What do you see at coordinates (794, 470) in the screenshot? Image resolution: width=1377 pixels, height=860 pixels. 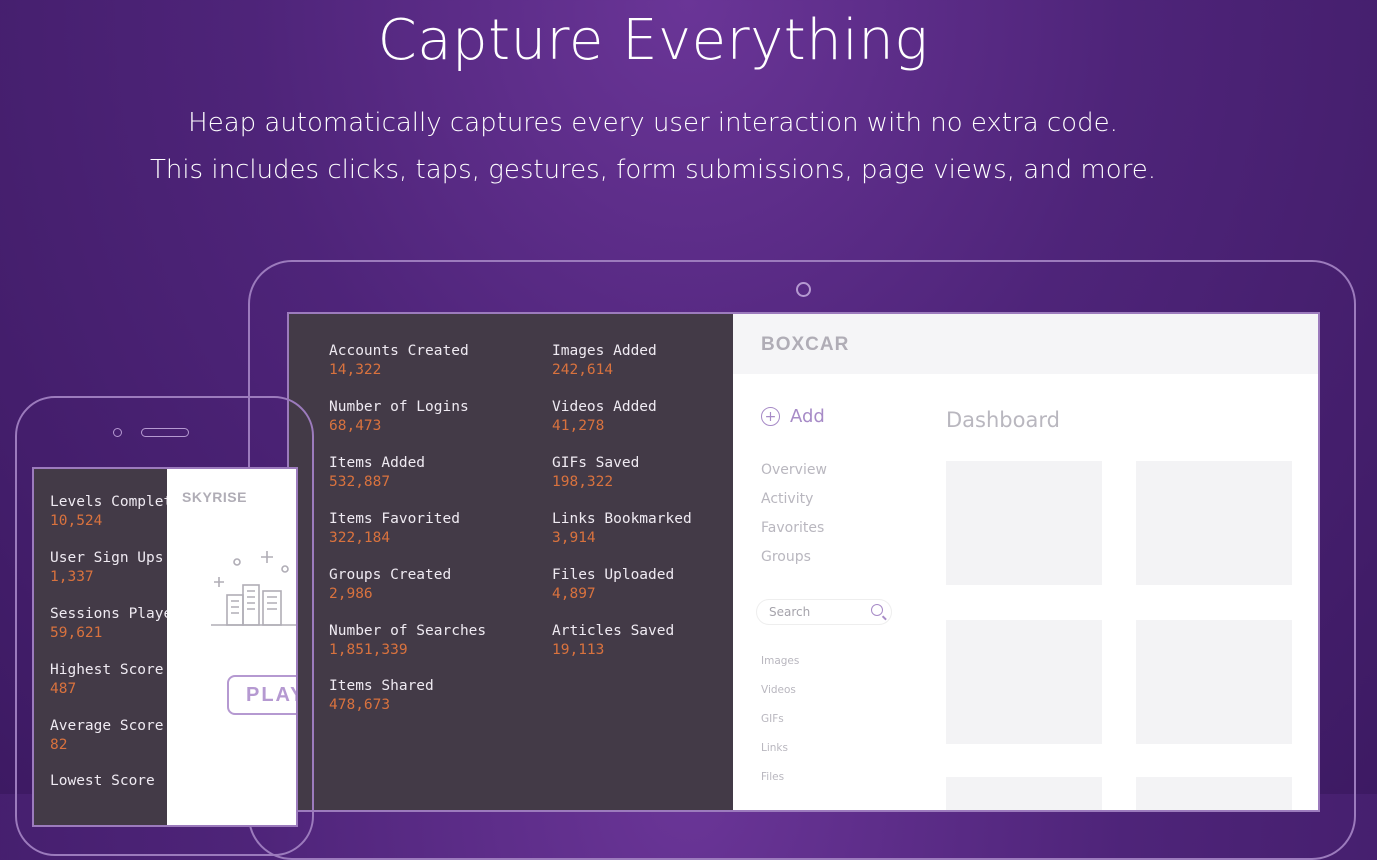 I see `nav-item-overview: Overview` at bounding box center [794, 470].